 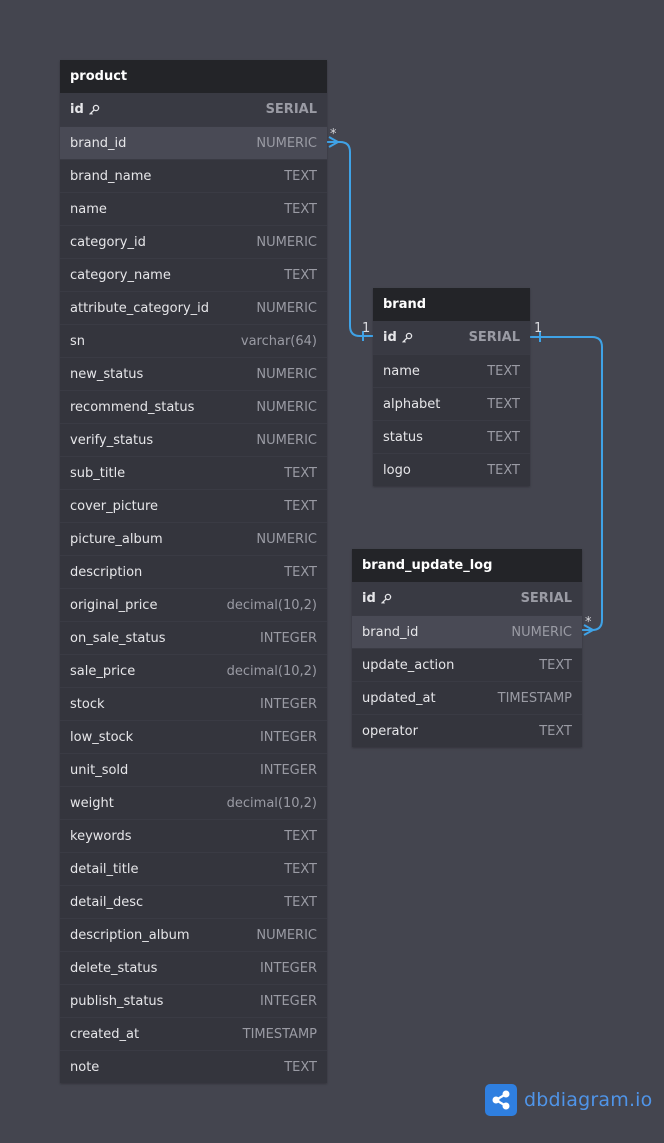 I want to click on field-row-created-at: created_at TIMESTAMP, so click(x=193, y=1033).